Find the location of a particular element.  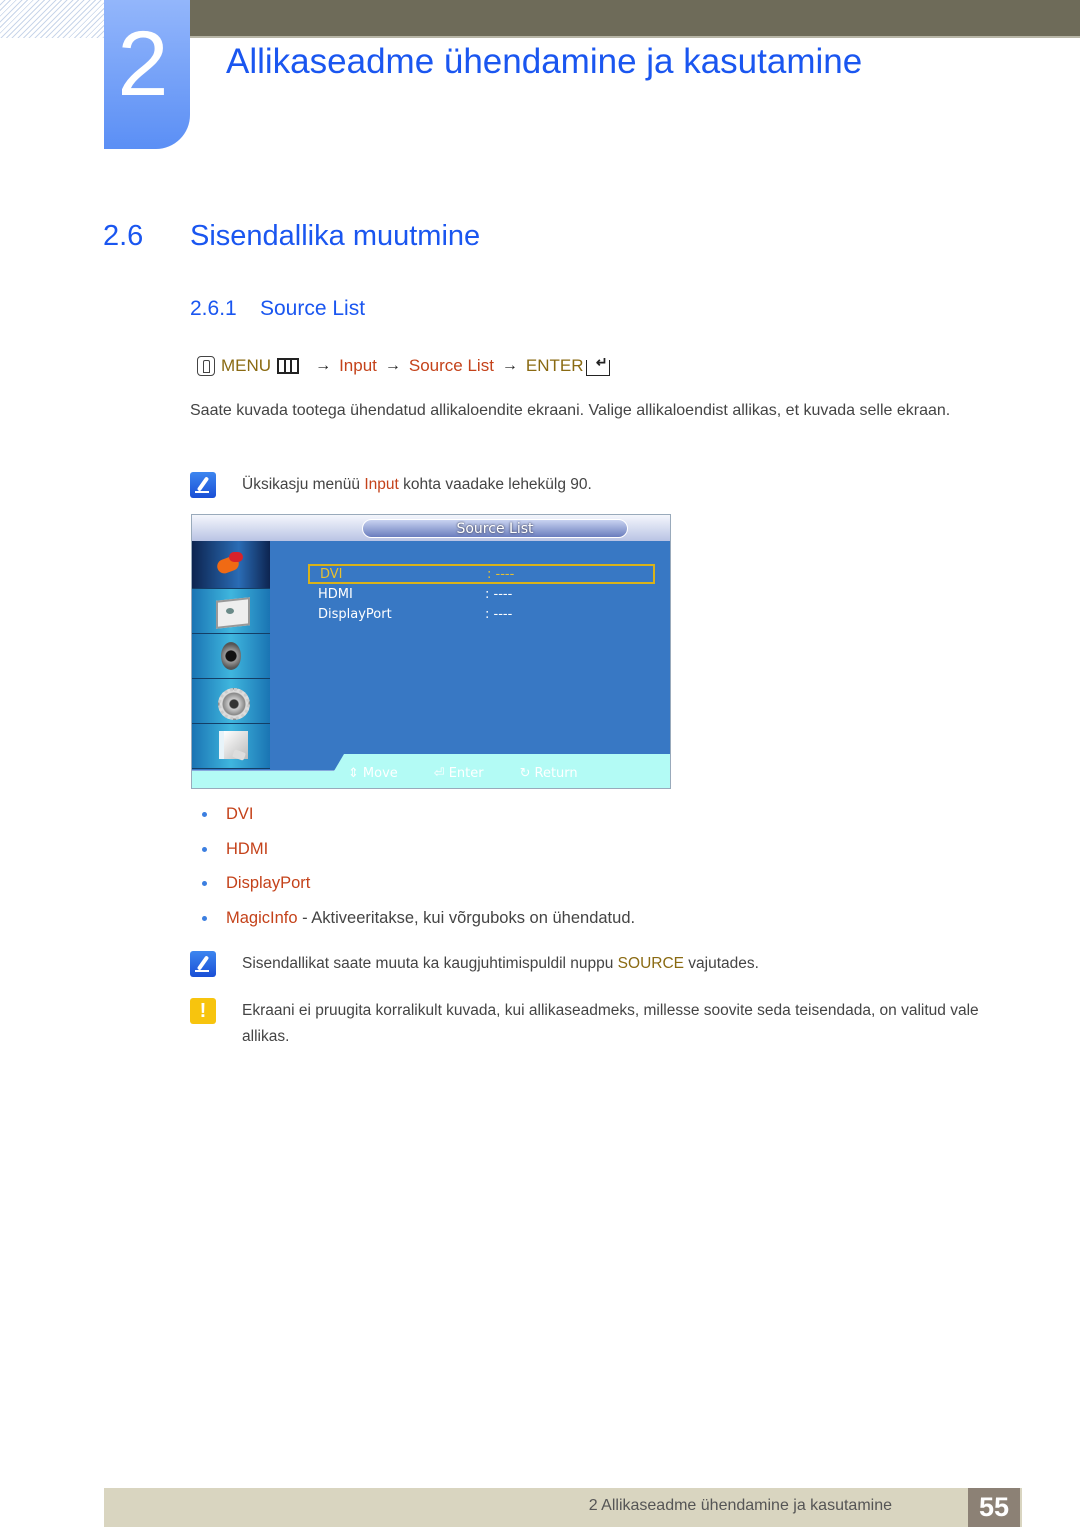

osd-row-name: DisplayPort is located at coordinates (355, 614).